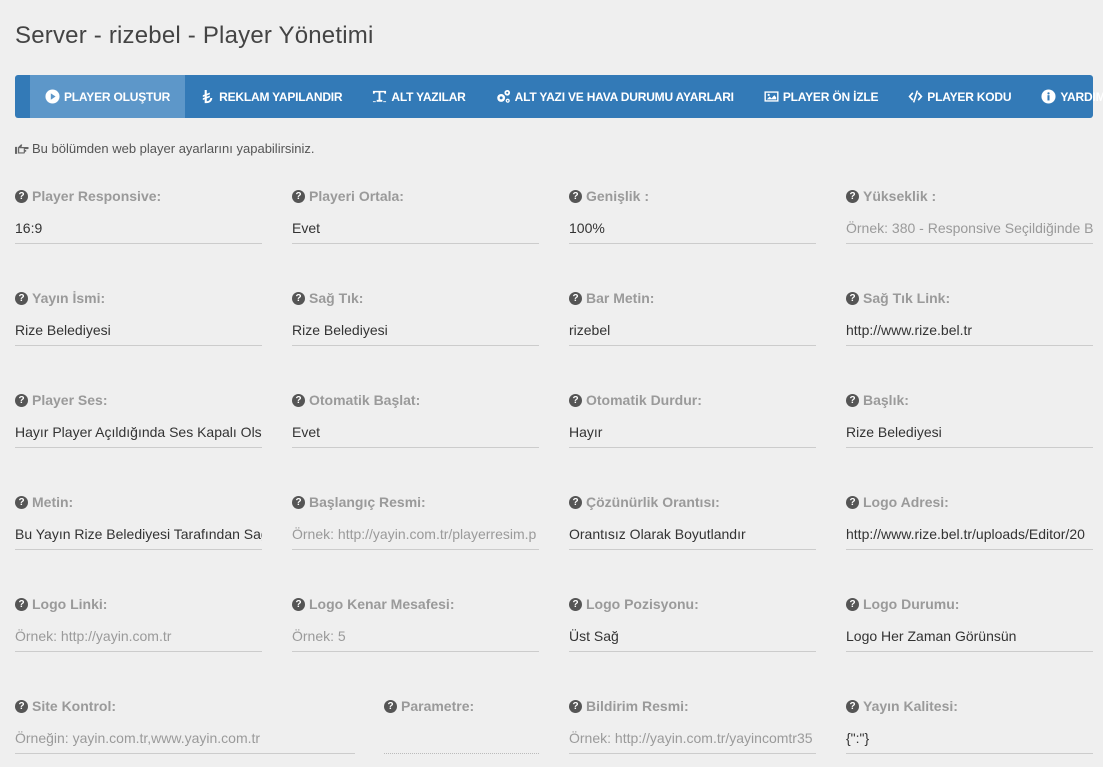 Image resolution: width=1103 pixels, height=767 pixels. I want to click on genislik-input: 100%, so click(692, 231).